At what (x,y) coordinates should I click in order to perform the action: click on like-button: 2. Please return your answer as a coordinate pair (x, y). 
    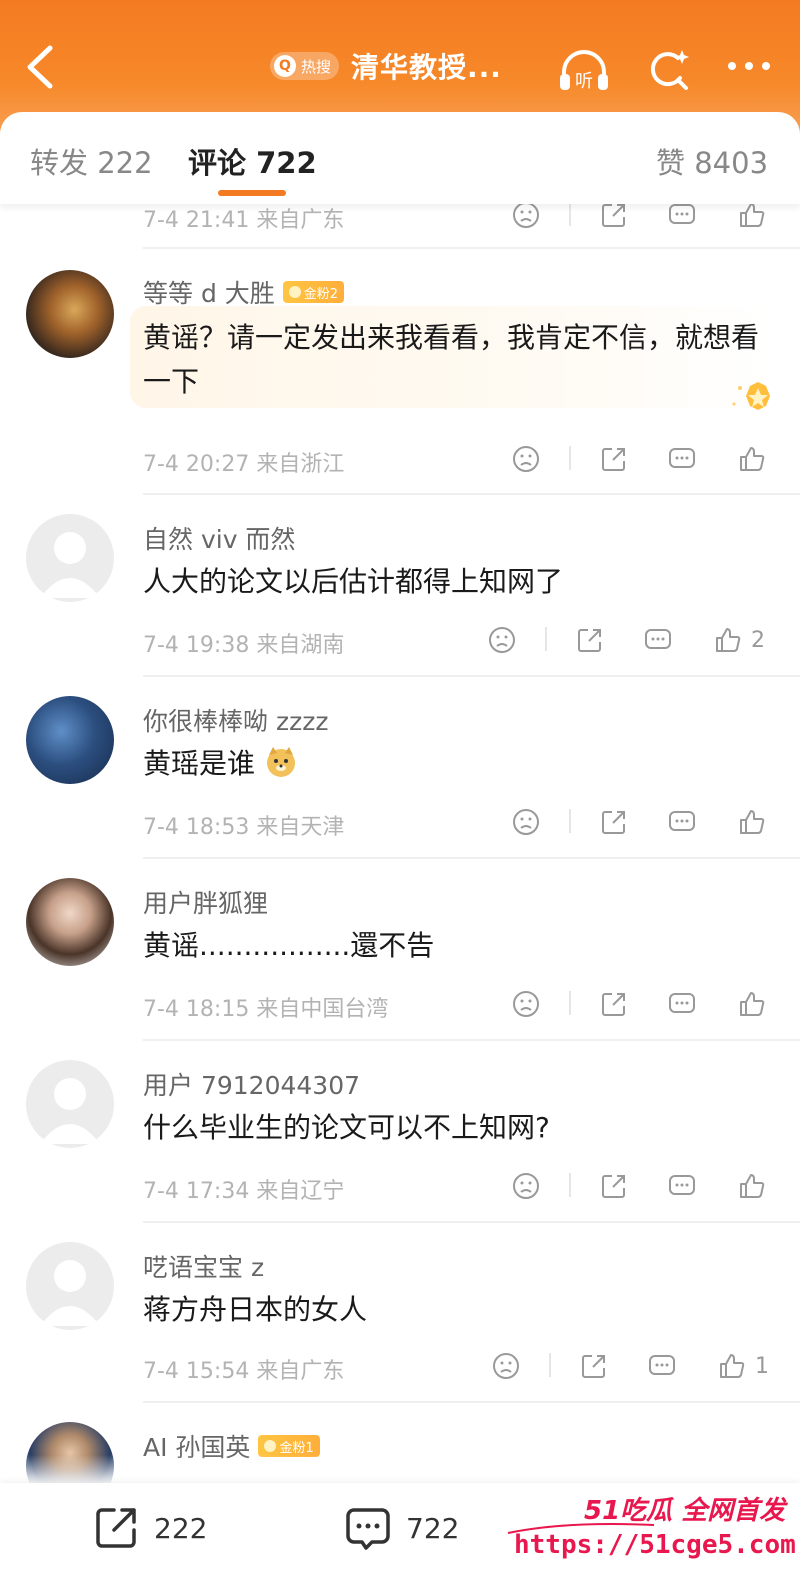
    Looking at the image, I should click on (739, 640).